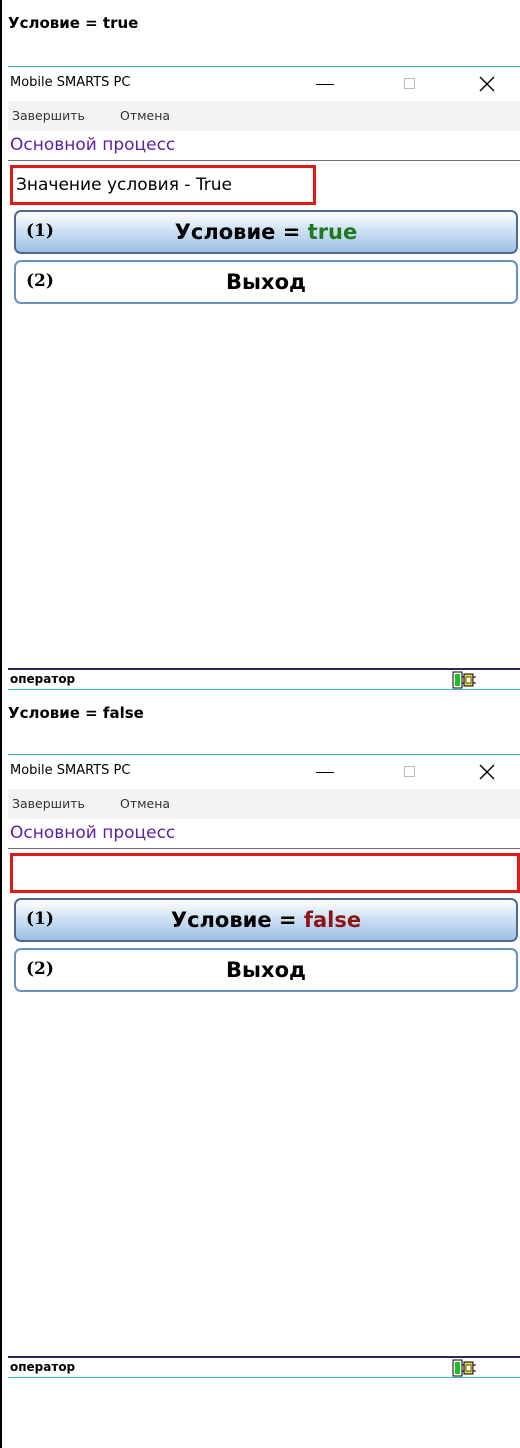  What do you see at coordinates (124, 185) in the screenshot?
I see `condition-value-text: Значение условия - True` at bounding box center [124, 185].